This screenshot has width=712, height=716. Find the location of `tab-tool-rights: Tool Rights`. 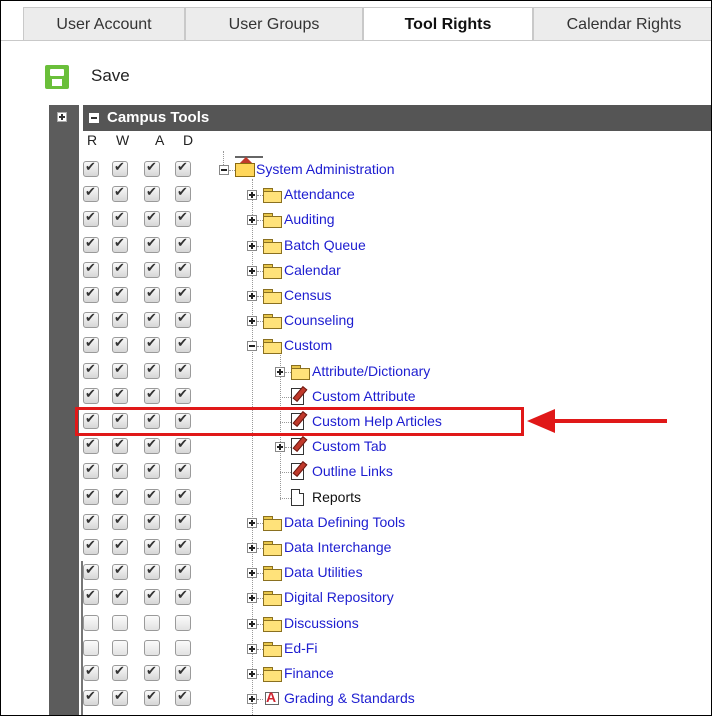

tab-tool-rights: Tool Rights is located at coordinates (448, 24).